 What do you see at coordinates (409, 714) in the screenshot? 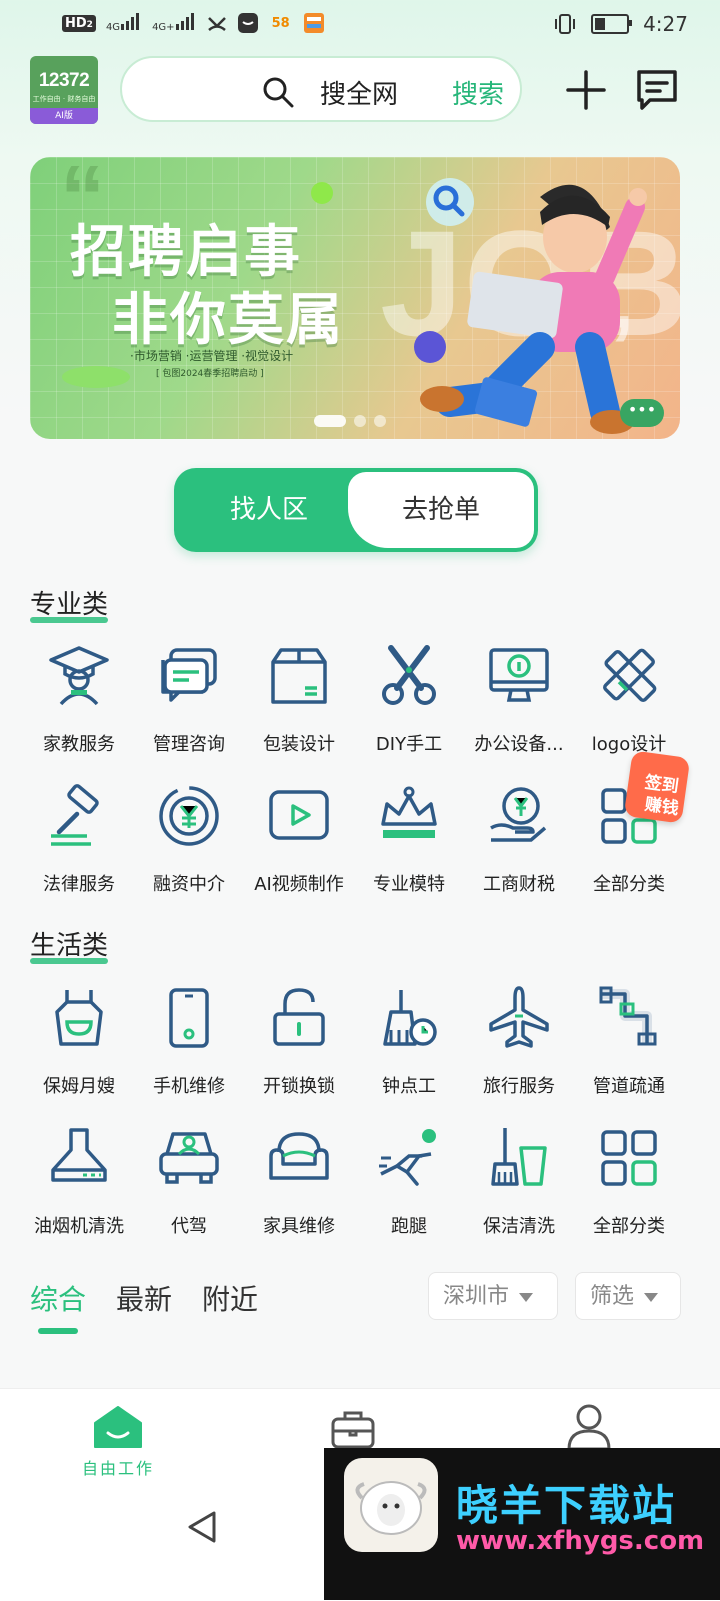
I see `category-diy-crafts: DIY手工` at bounding box center [409, 714].